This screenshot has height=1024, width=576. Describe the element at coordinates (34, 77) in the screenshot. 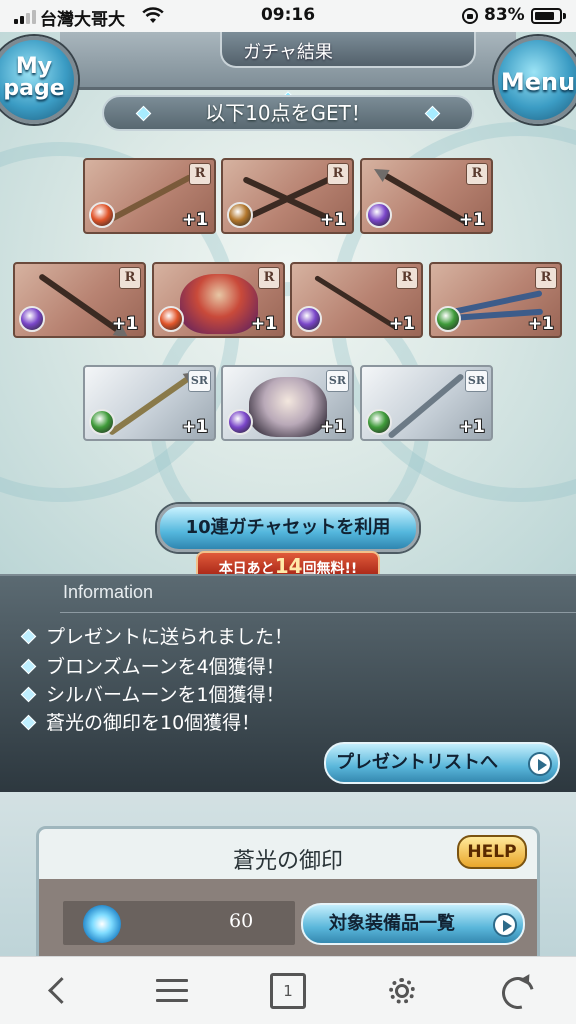

I see `mypage-label: My page` at that location.